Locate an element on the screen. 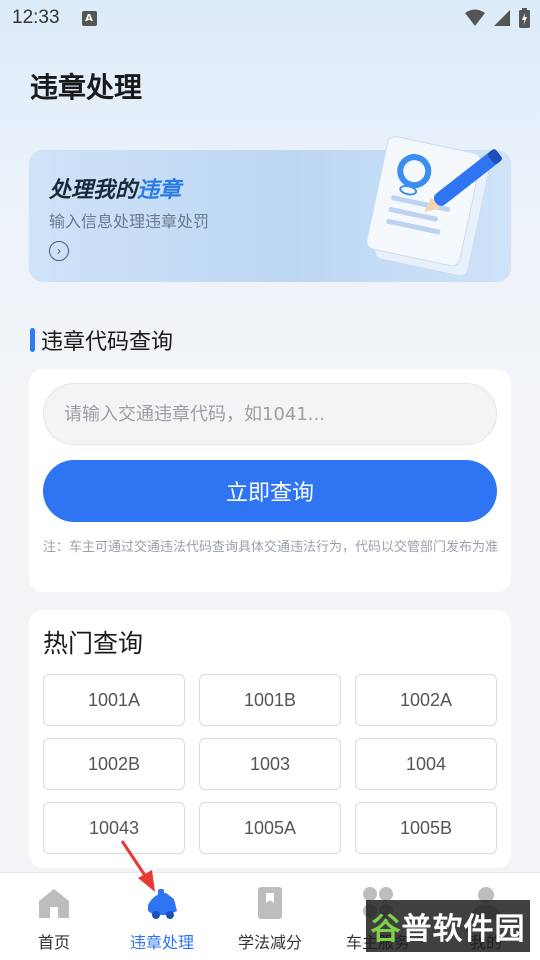 Image resolution: width=540 pixels, height=960 pixels. wifi-icon is located at coordinates (475, 17).